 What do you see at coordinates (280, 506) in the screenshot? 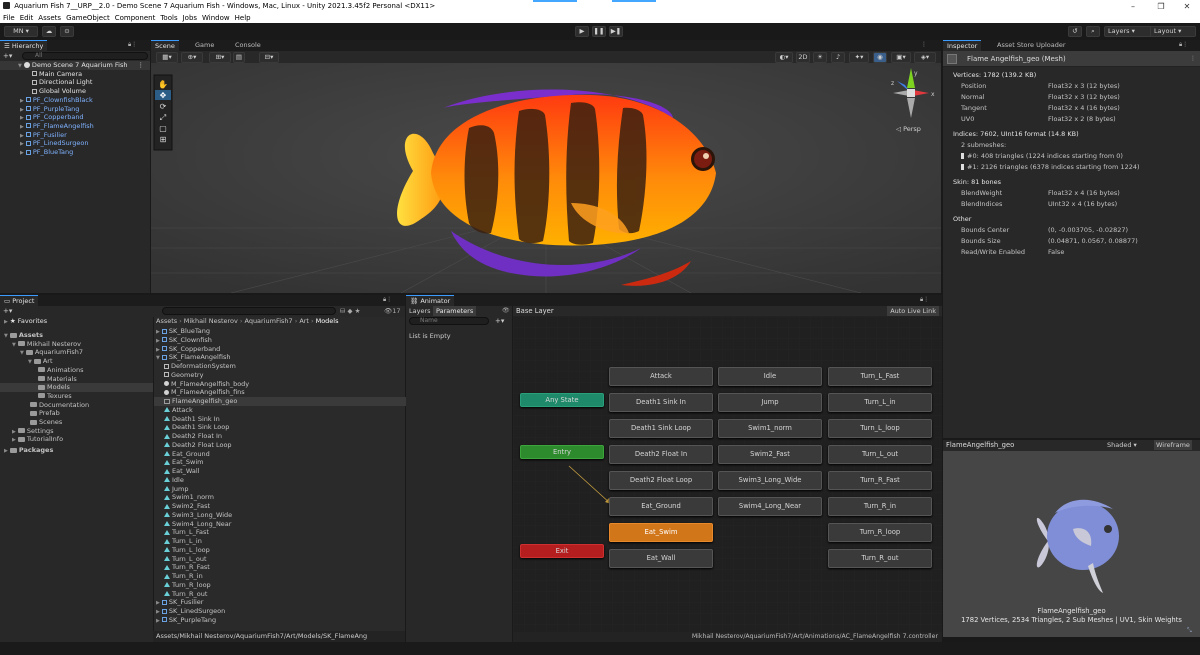
I see `asset-item: Swim2_Fast` at bounding box center [280, 506].